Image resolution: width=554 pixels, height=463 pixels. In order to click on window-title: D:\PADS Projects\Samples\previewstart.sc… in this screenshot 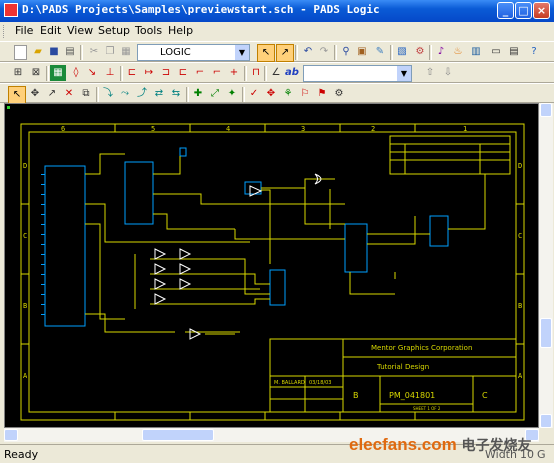, I will do `click(201, 9)`.